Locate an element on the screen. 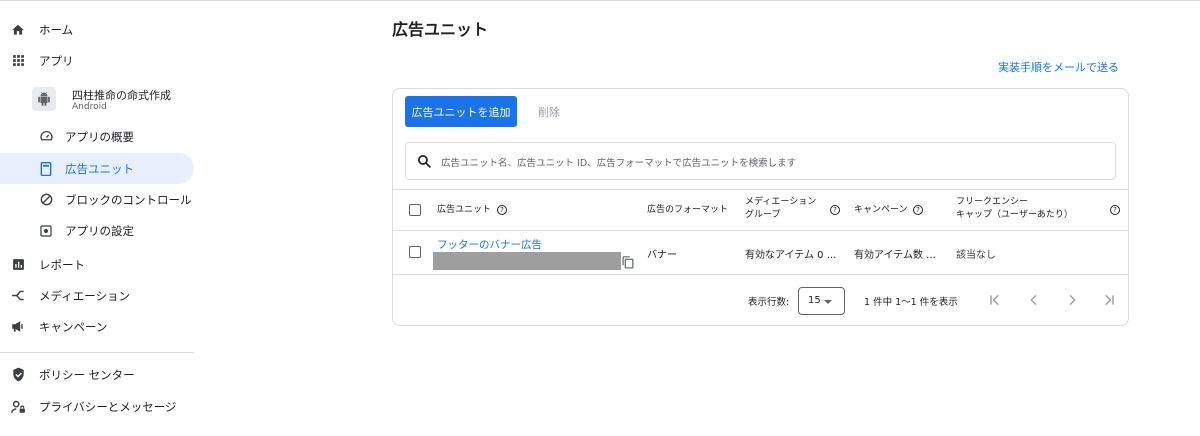 The width and height of the screenshot is (1200, 436). sidebar-item-campaigns: キャンペーン is located at coordinates (97, 326).